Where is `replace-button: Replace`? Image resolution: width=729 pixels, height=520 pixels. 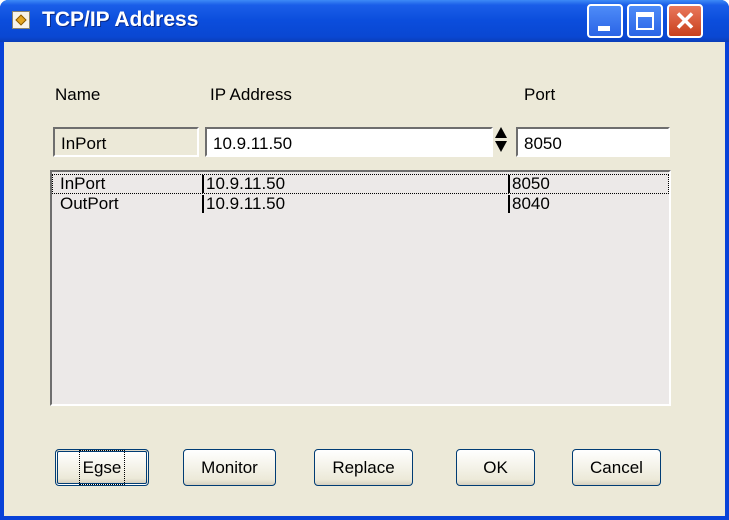
replace-button: Replace is located at coordinates (363, 467).